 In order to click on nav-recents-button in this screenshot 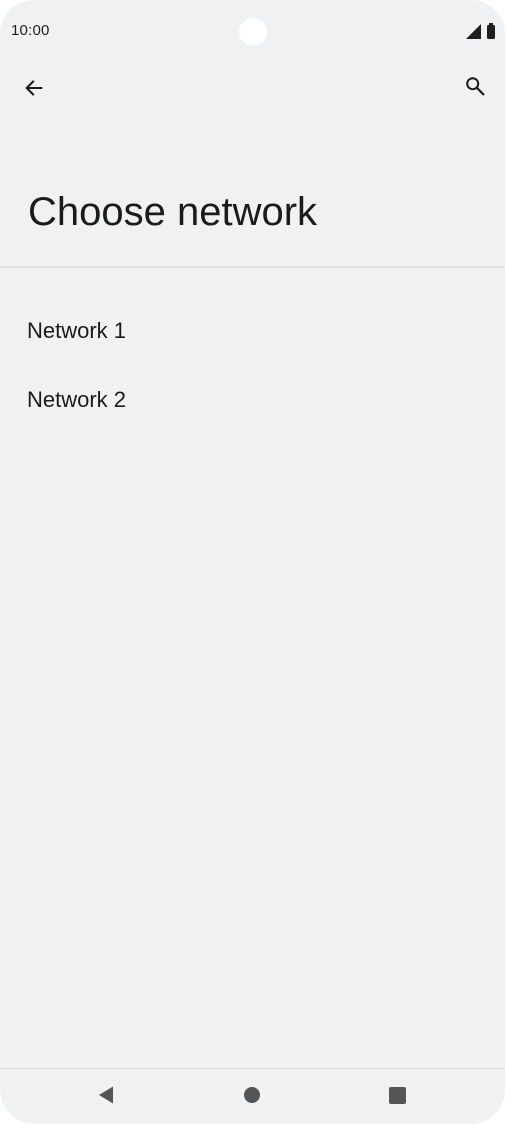, I will do `click(397, 1095)`.